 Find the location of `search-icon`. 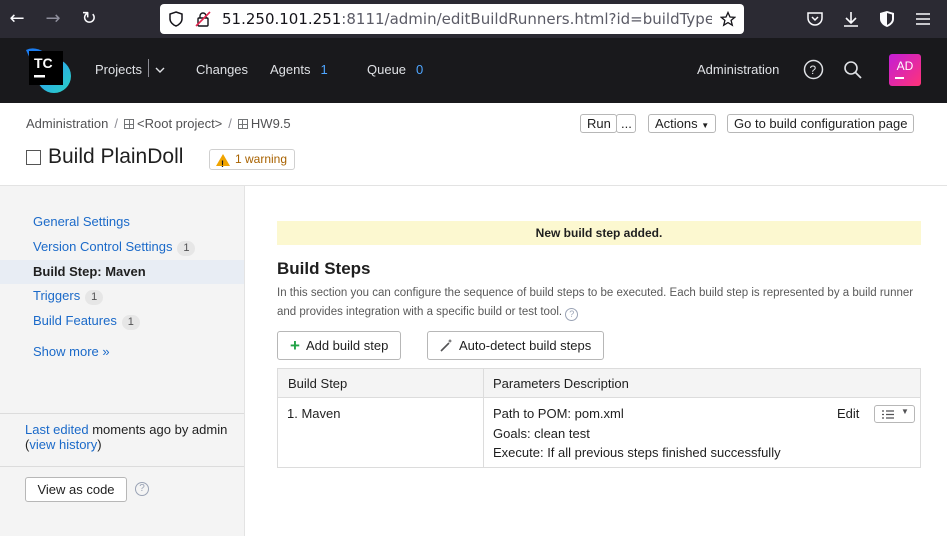

search-icon is located at coordinates (853, 70).